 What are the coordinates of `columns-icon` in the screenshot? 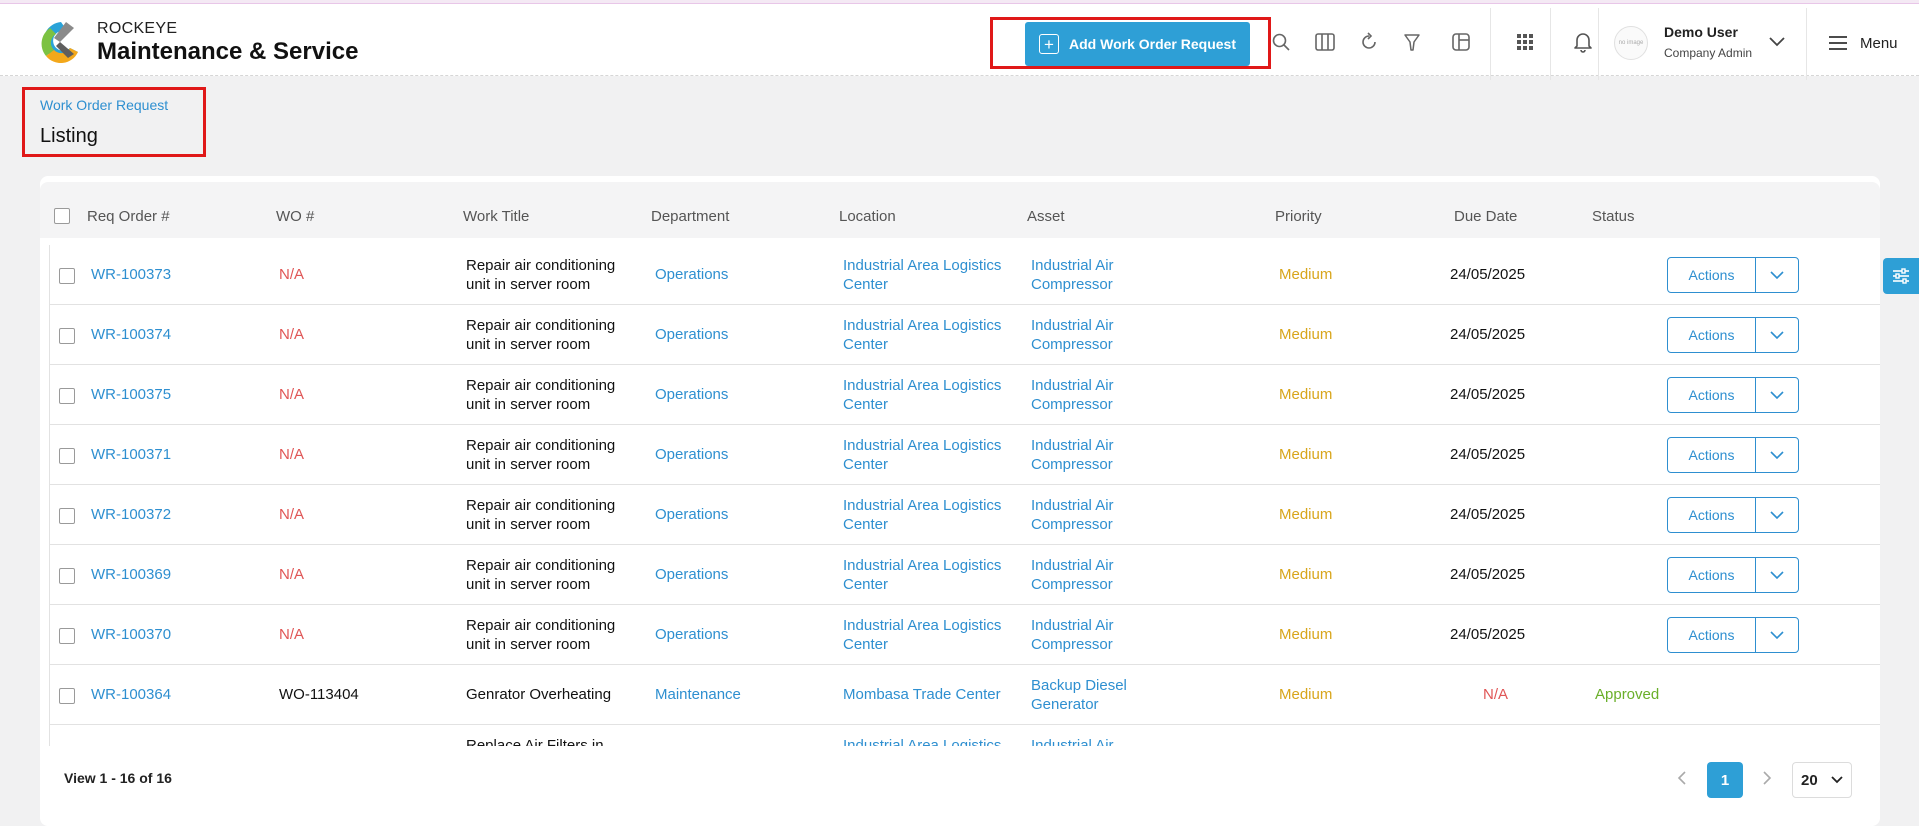 It's located at (1325, 42).